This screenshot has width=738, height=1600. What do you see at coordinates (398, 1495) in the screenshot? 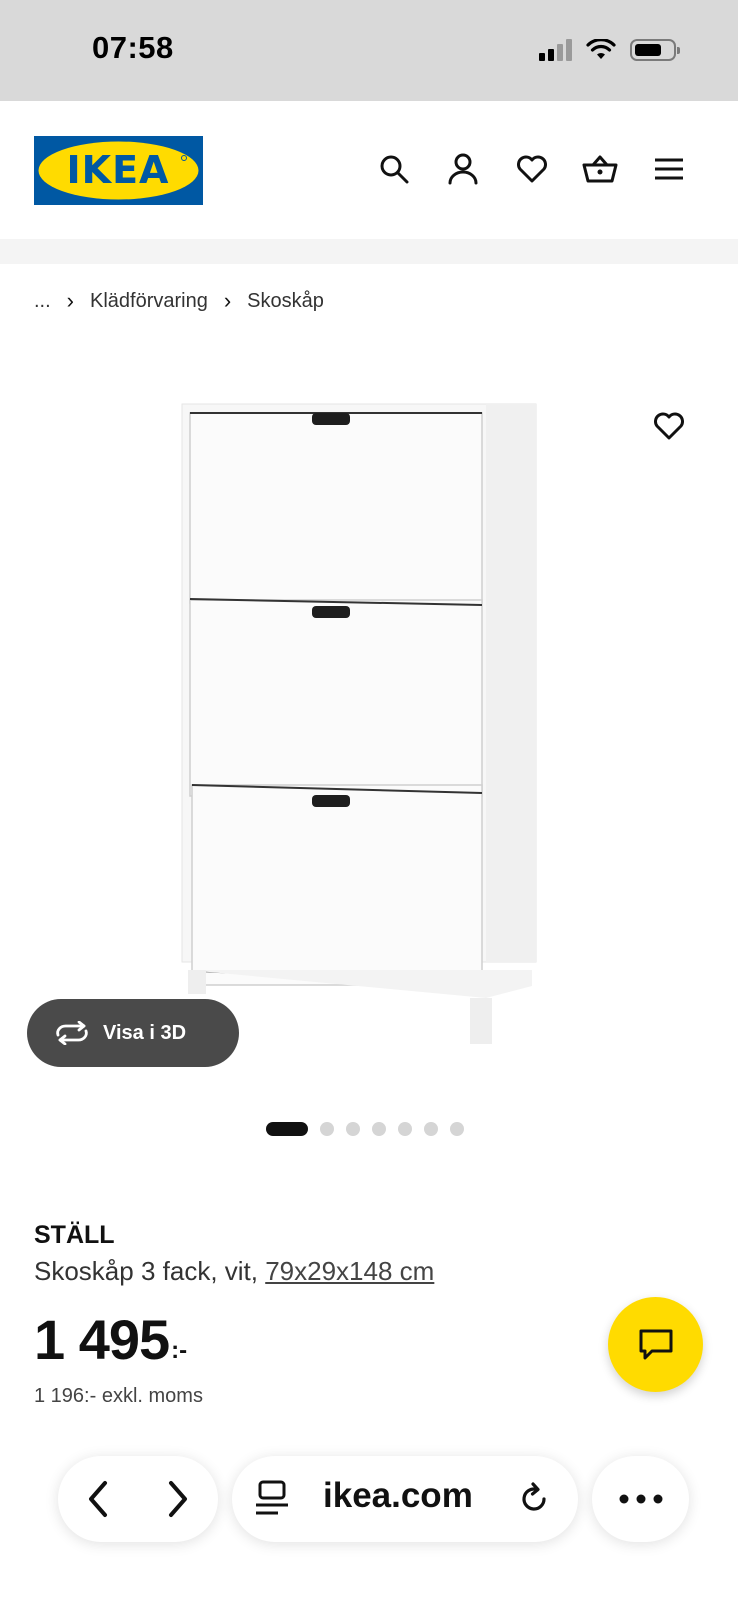
I see `url-text: ikea.com` at bounding box center [398, 1495].